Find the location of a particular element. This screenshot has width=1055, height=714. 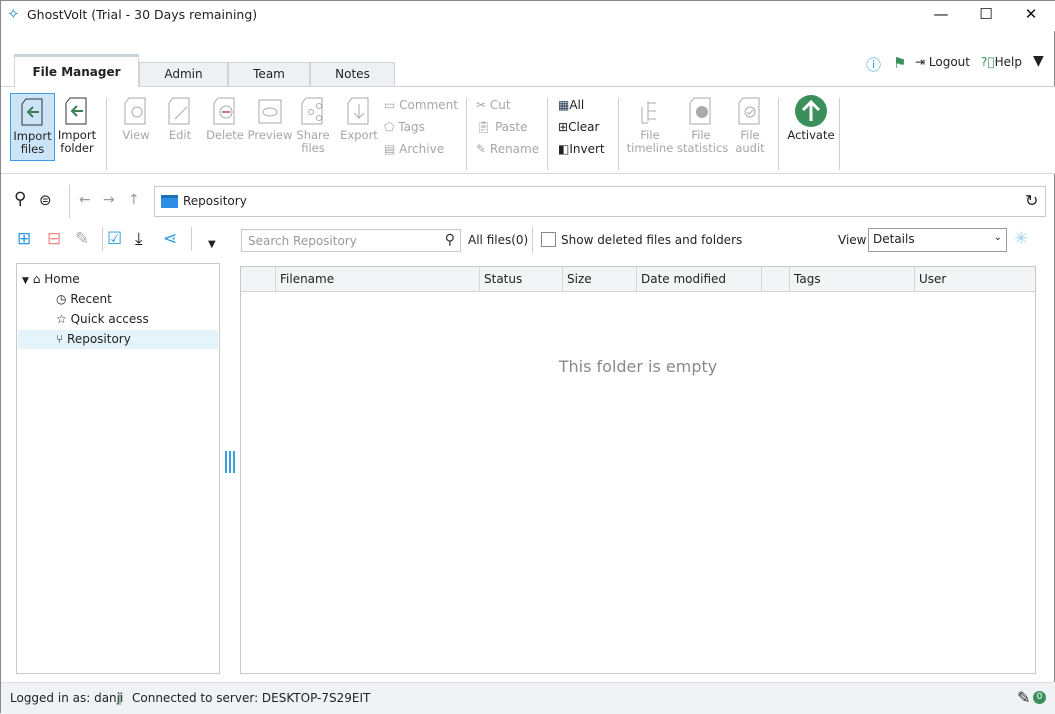

delete-button: Delete is located at coordinates (225, 127).